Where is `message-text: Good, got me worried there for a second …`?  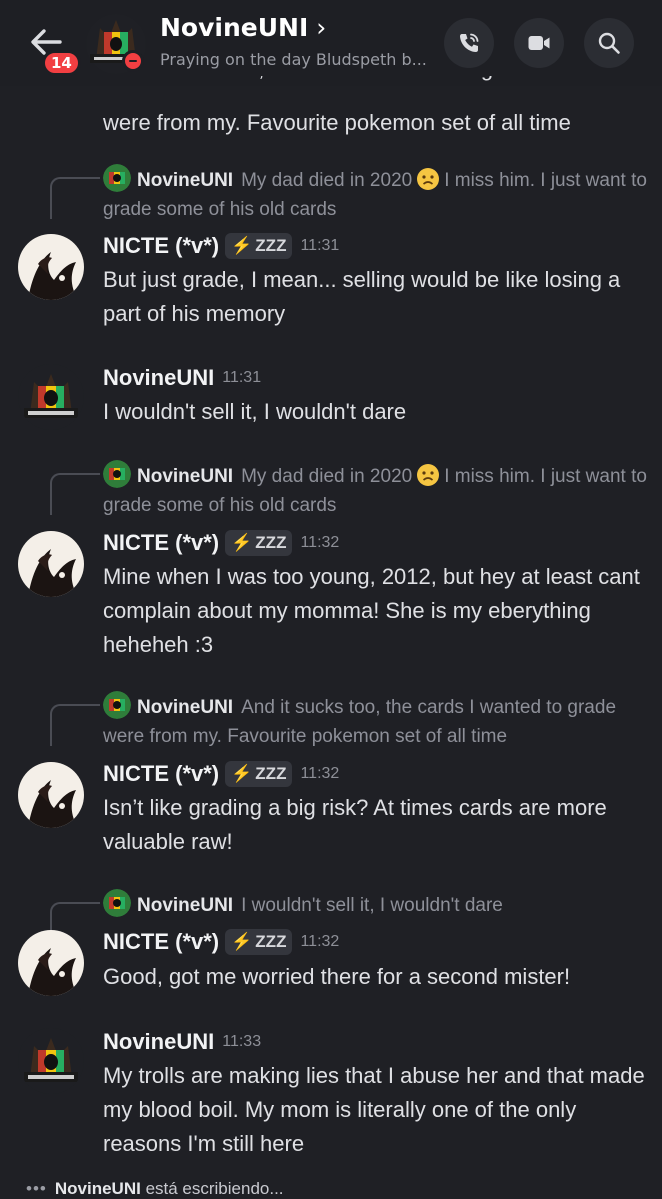 message-text: Good, got me worried there for a second … is located at coordinates (337, 976).